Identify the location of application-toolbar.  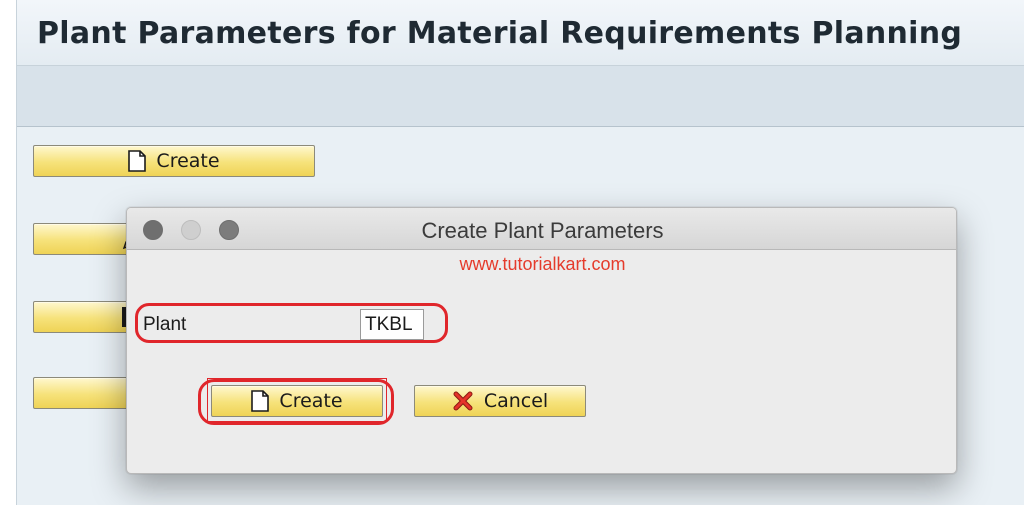
(520, 96).